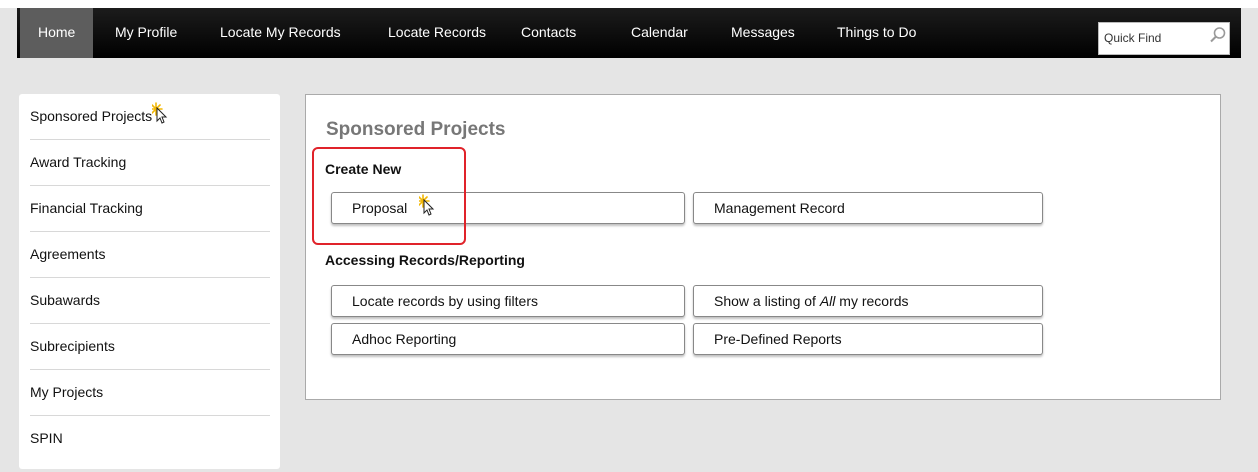  Describe the element at coordinates (508, 301) in the screenshot. I see `locate-records-filters-button: Locate records by using filters` at that location.